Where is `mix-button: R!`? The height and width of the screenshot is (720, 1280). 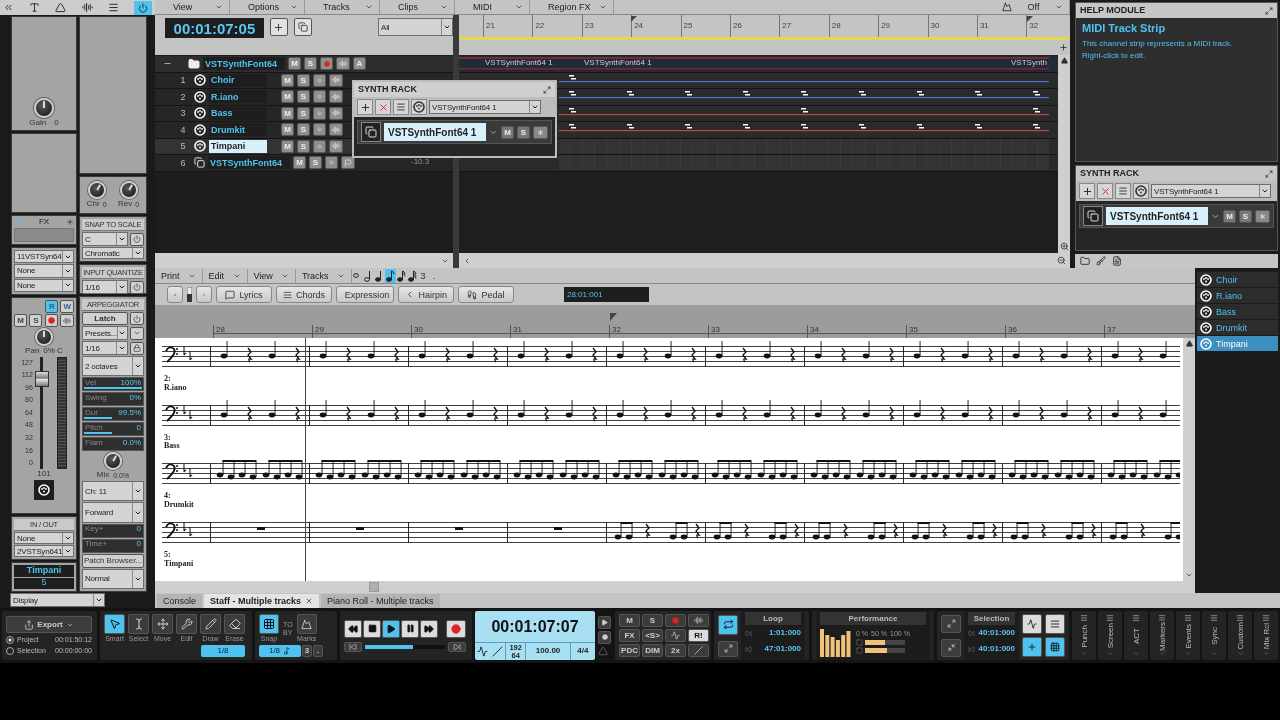
mix-button: R! is located at coordinates (698, 635).